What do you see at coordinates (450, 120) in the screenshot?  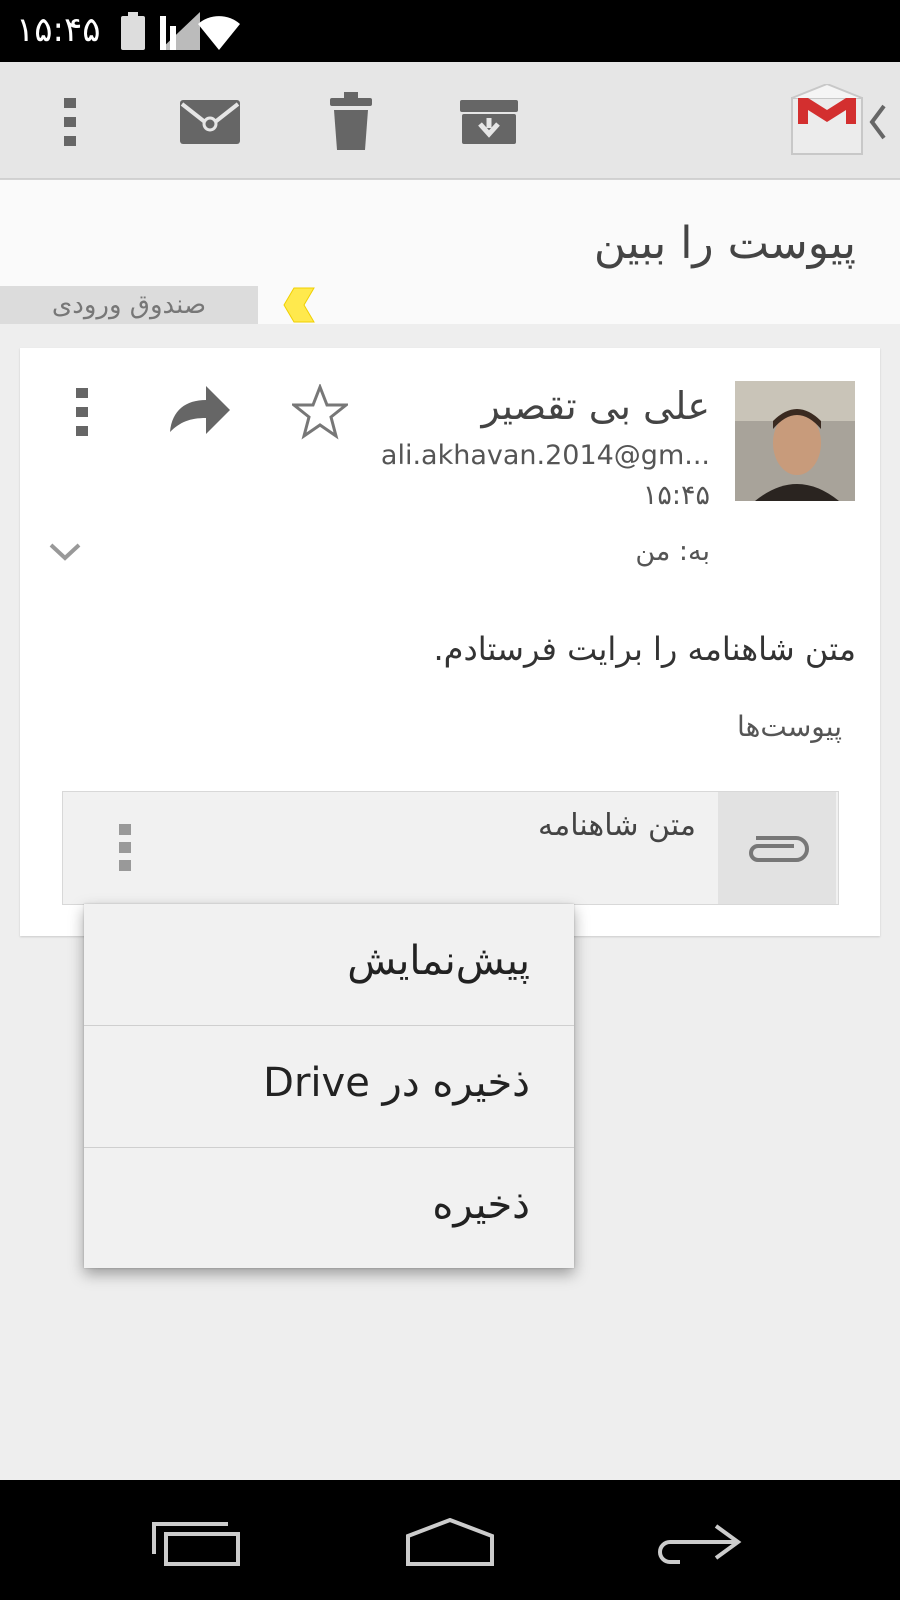 I see `action-bar` at bounding box center [450, 120].